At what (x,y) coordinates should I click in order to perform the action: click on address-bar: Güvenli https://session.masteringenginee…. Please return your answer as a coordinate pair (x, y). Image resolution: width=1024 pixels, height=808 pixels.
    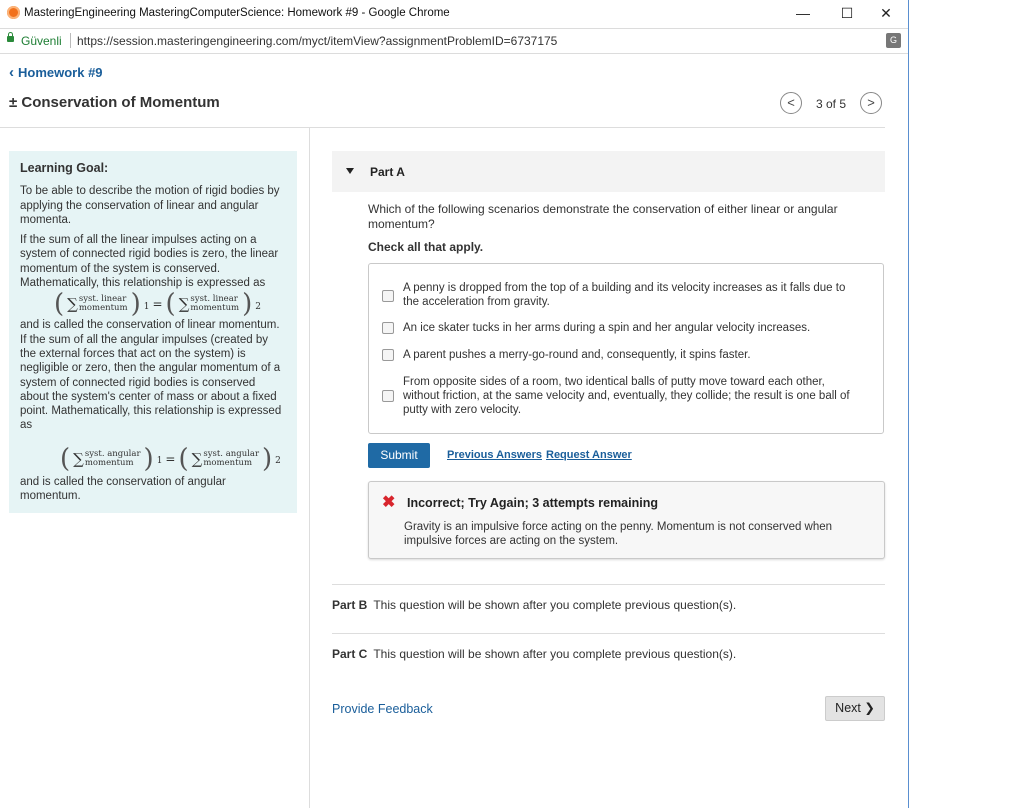
    Looking at the image, I should click on (454, 41).